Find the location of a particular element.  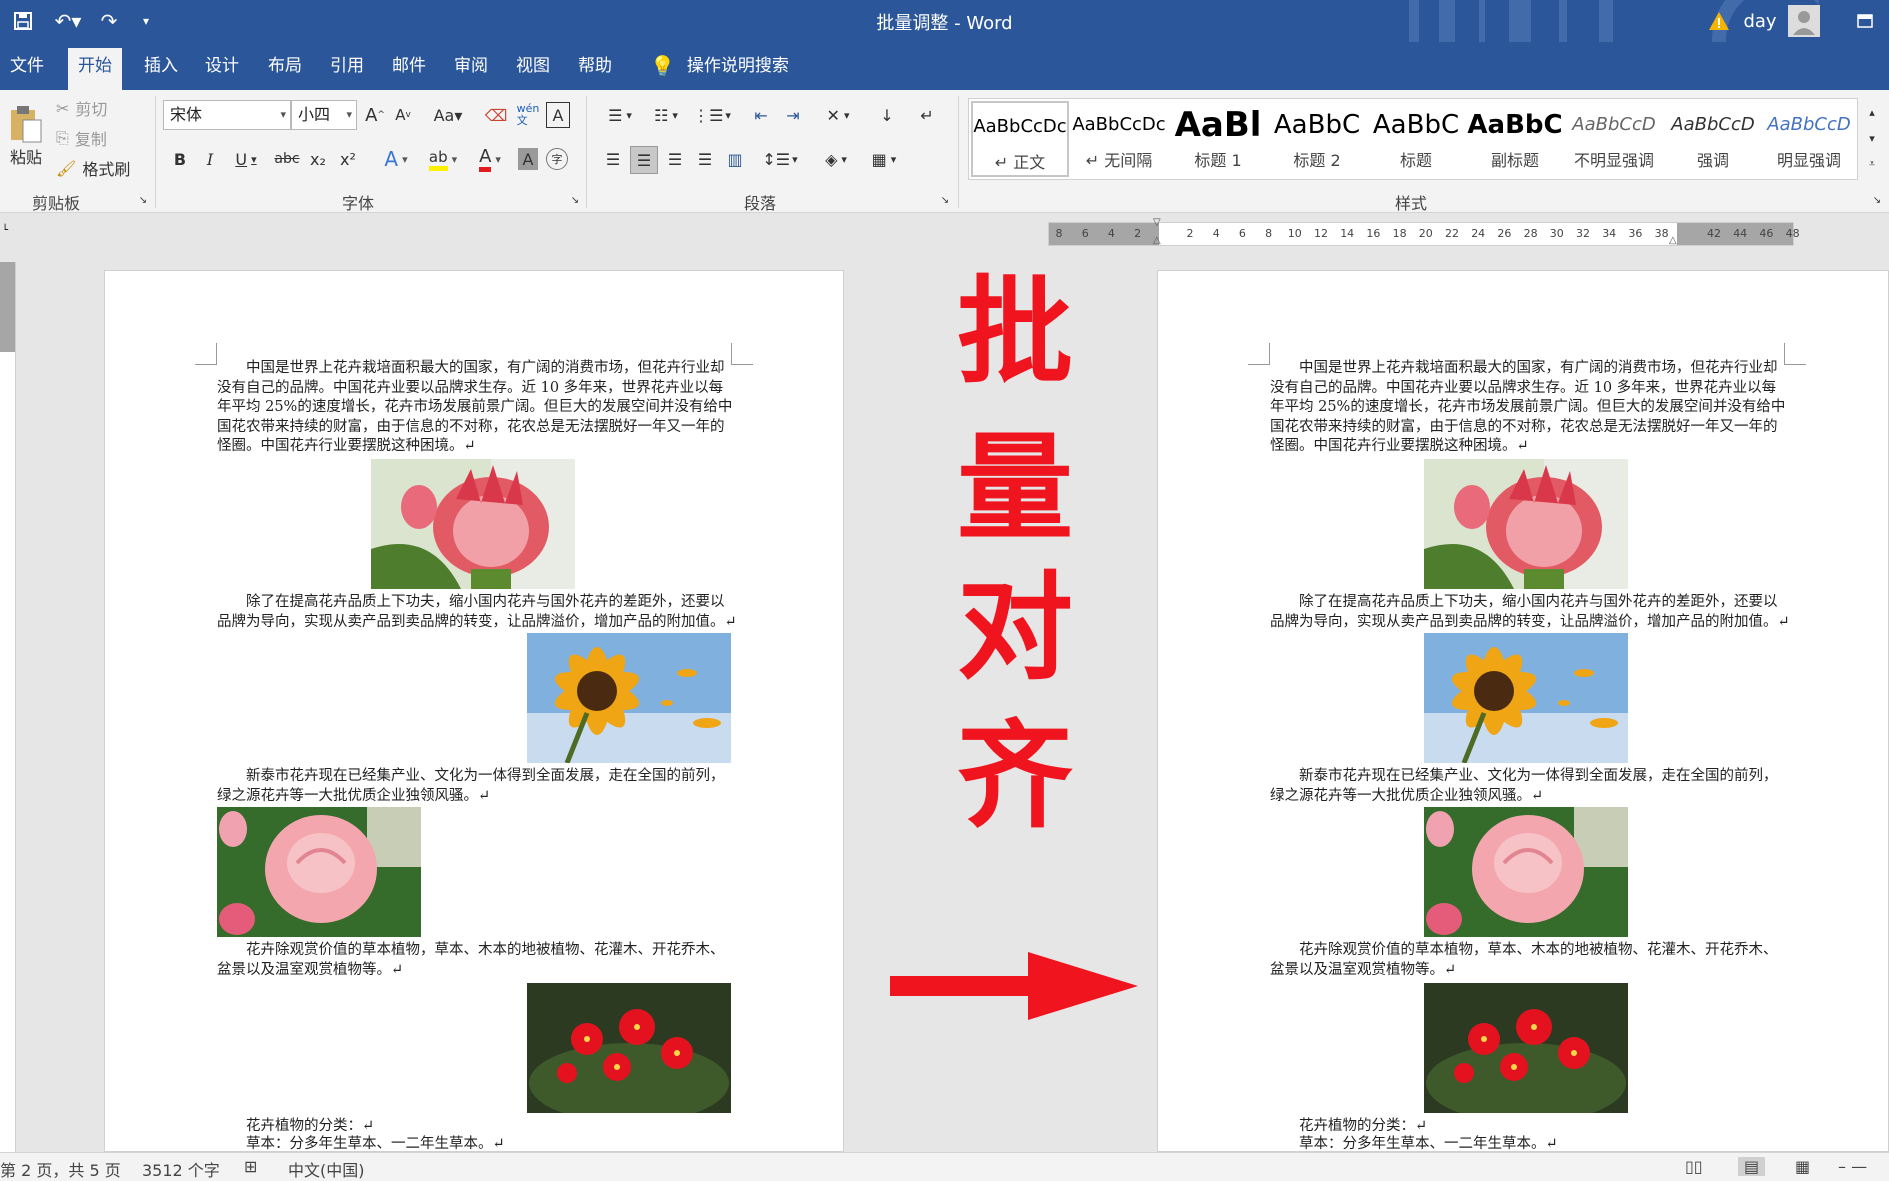

word-count: 3512 个字 is located at coordinates (181, 1169).